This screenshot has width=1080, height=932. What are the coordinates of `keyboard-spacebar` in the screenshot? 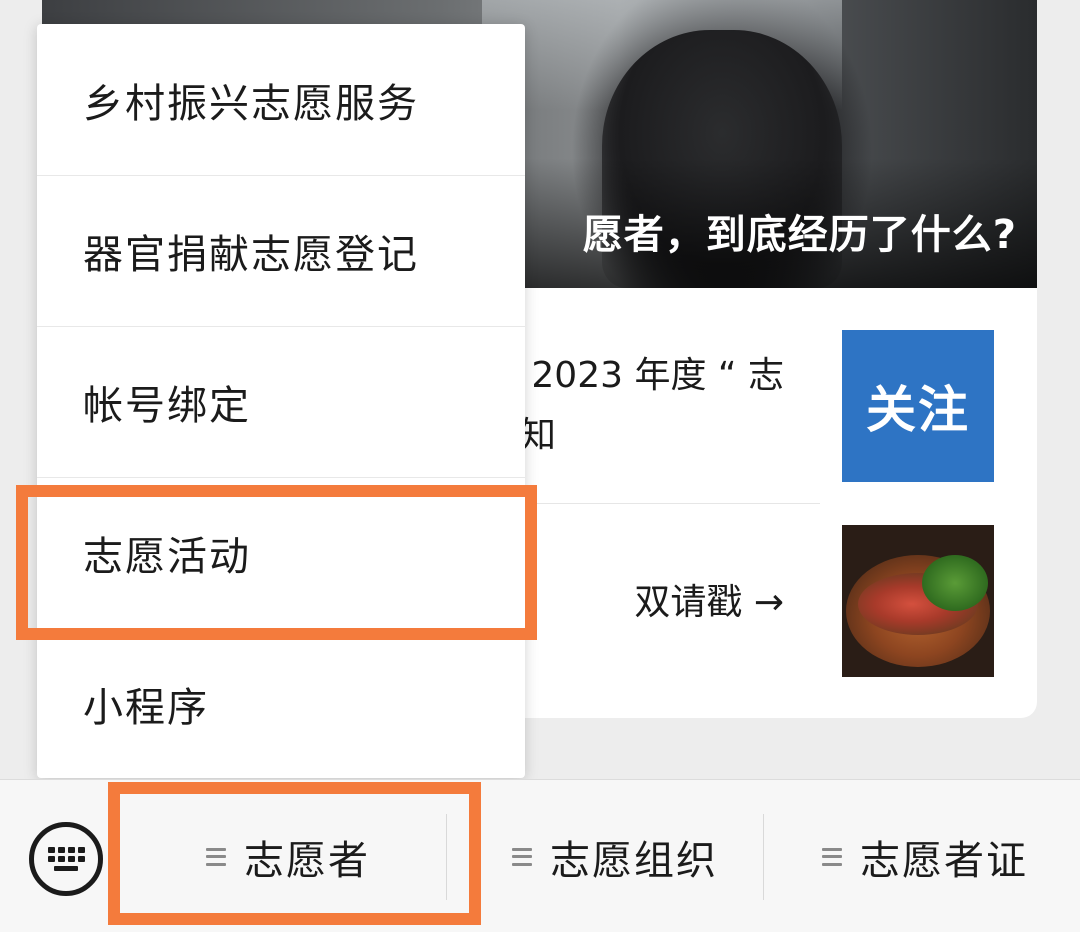 It's located at (66, 868).